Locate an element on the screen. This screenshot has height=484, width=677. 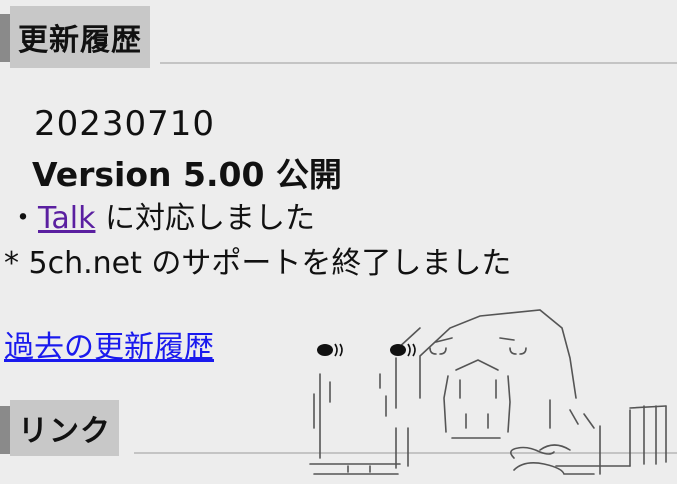
header-label-box: リンク is located at coordinates (64, 428).